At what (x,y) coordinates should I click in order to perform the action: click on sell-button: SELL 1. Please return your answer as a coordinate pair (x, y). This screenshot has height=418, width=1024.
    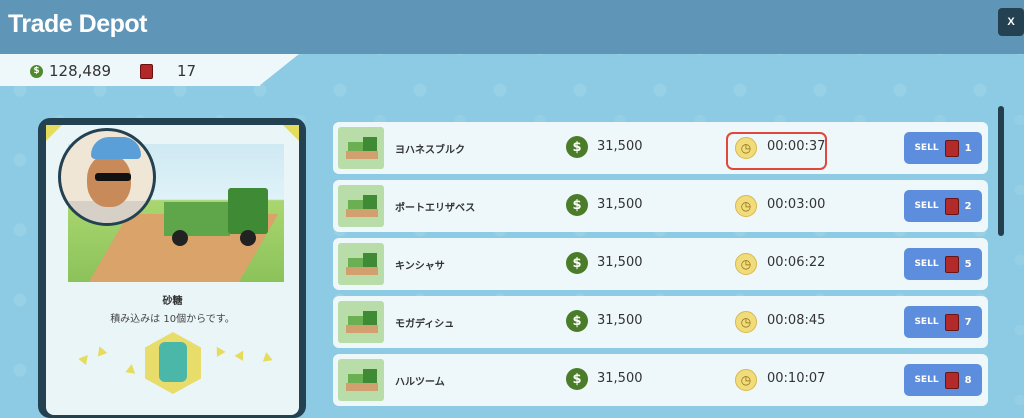
    Looking at the image, I should click on (943, 148).